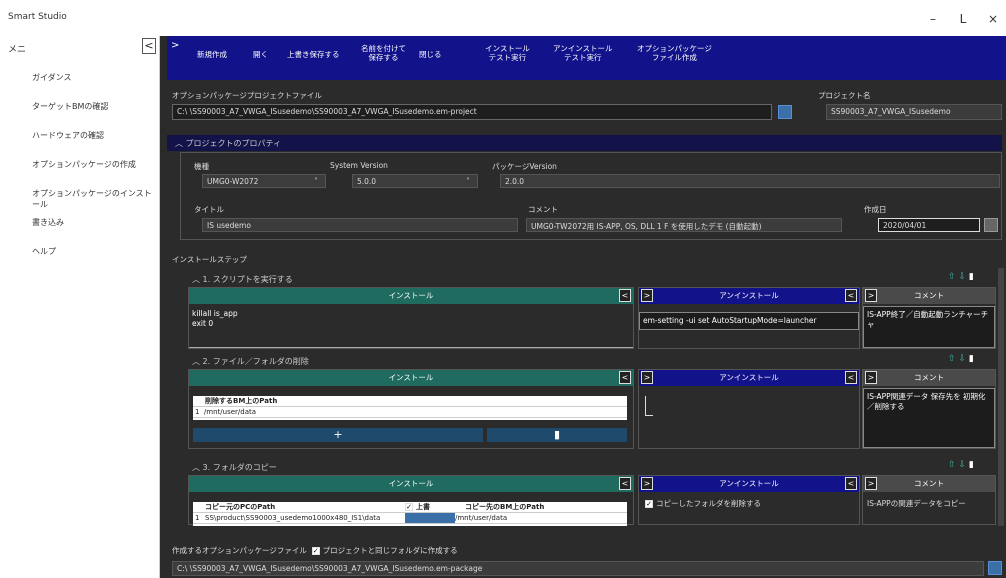 The height and width of the screenshot is (578, 1006). What do you see at coordinates (929, 418) in the screenshot?
I see `step2-comment-text: IS-APP関連データ 保存先を 初期化／削除する` at bounding box center [929, 418].